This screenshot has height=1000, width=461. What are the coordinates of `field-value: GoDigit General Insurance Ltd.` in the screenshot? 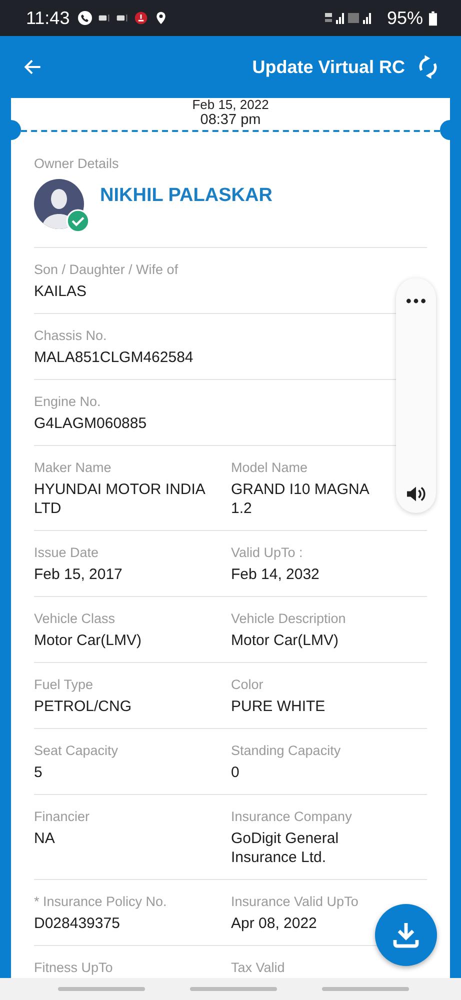 It's located at (285, 848).